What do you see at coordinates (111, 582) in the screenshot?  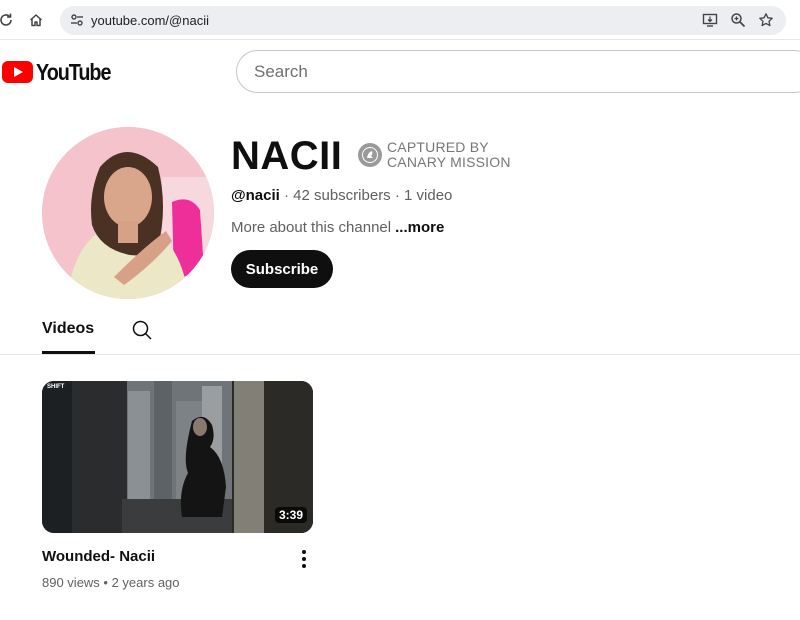 I see `video-meta: 890 views • 2 years ago` at bounding box center [111, 582].